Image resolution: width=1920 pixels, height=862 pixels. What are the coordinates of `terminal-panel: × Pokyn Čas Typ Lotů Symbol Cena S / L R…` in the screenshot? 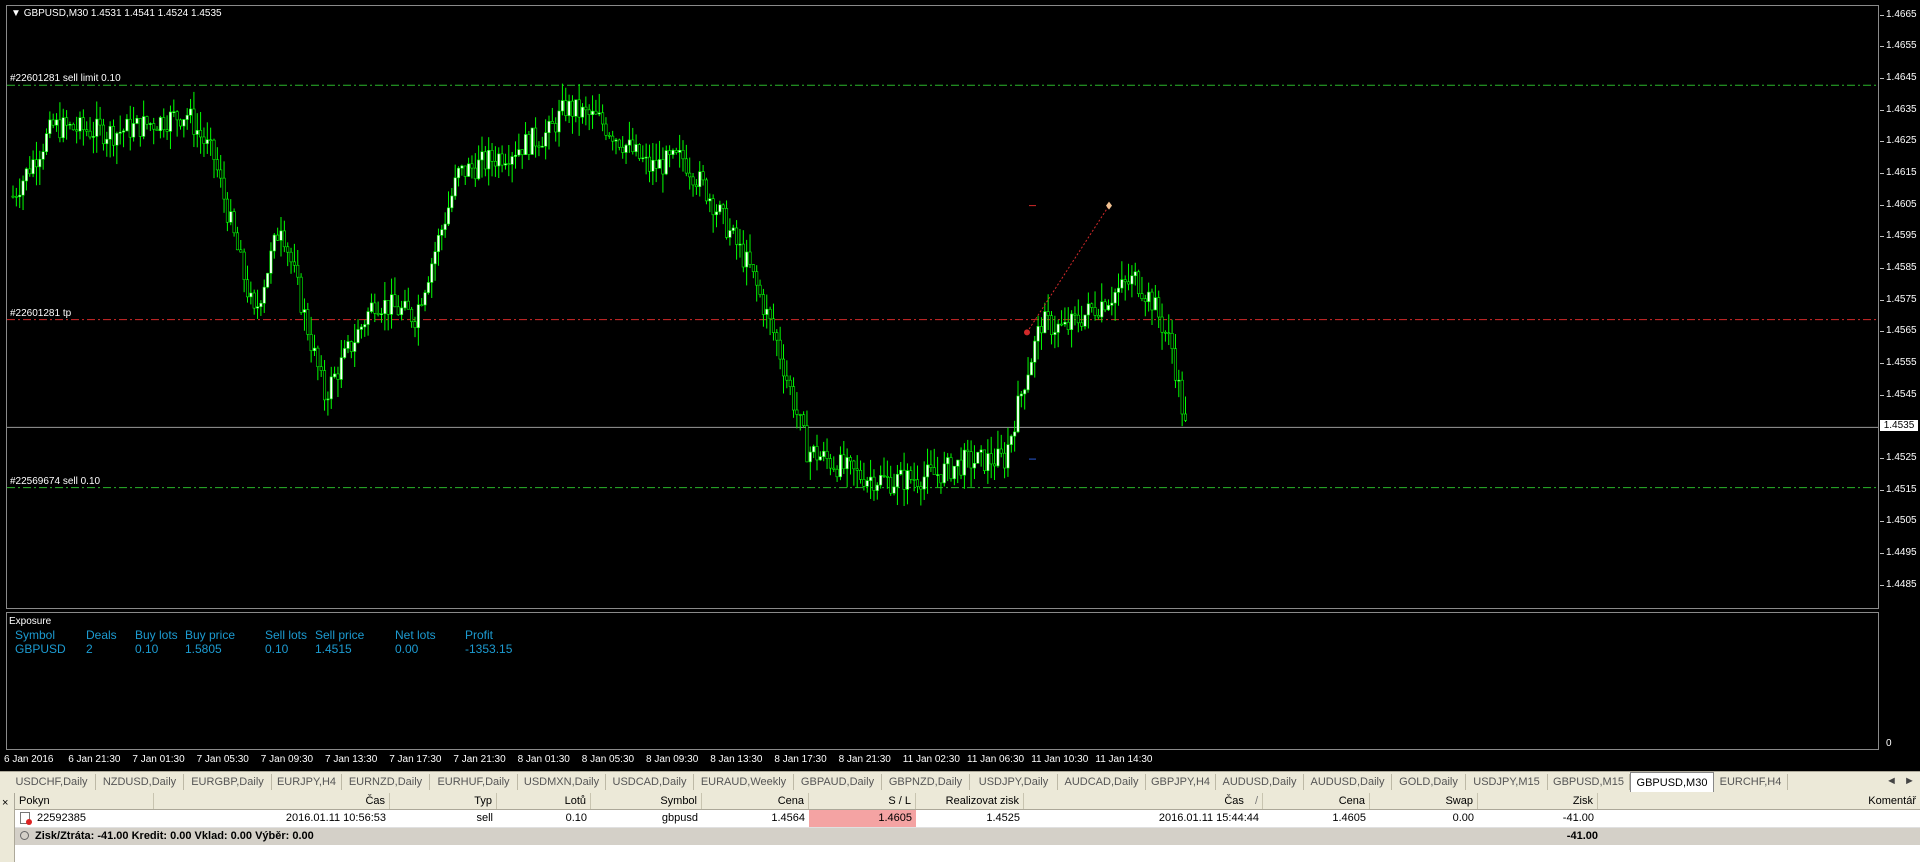 It's located at (960, 827).